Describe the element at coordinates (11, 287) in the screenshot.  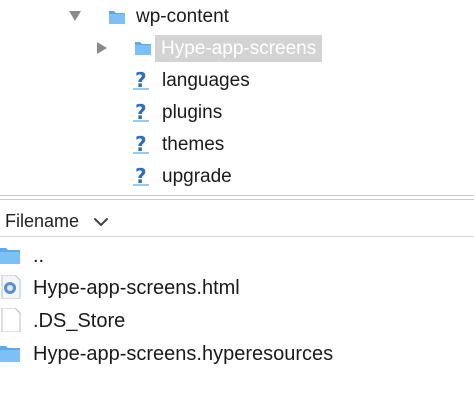
I see `html-file-icon` at that location.